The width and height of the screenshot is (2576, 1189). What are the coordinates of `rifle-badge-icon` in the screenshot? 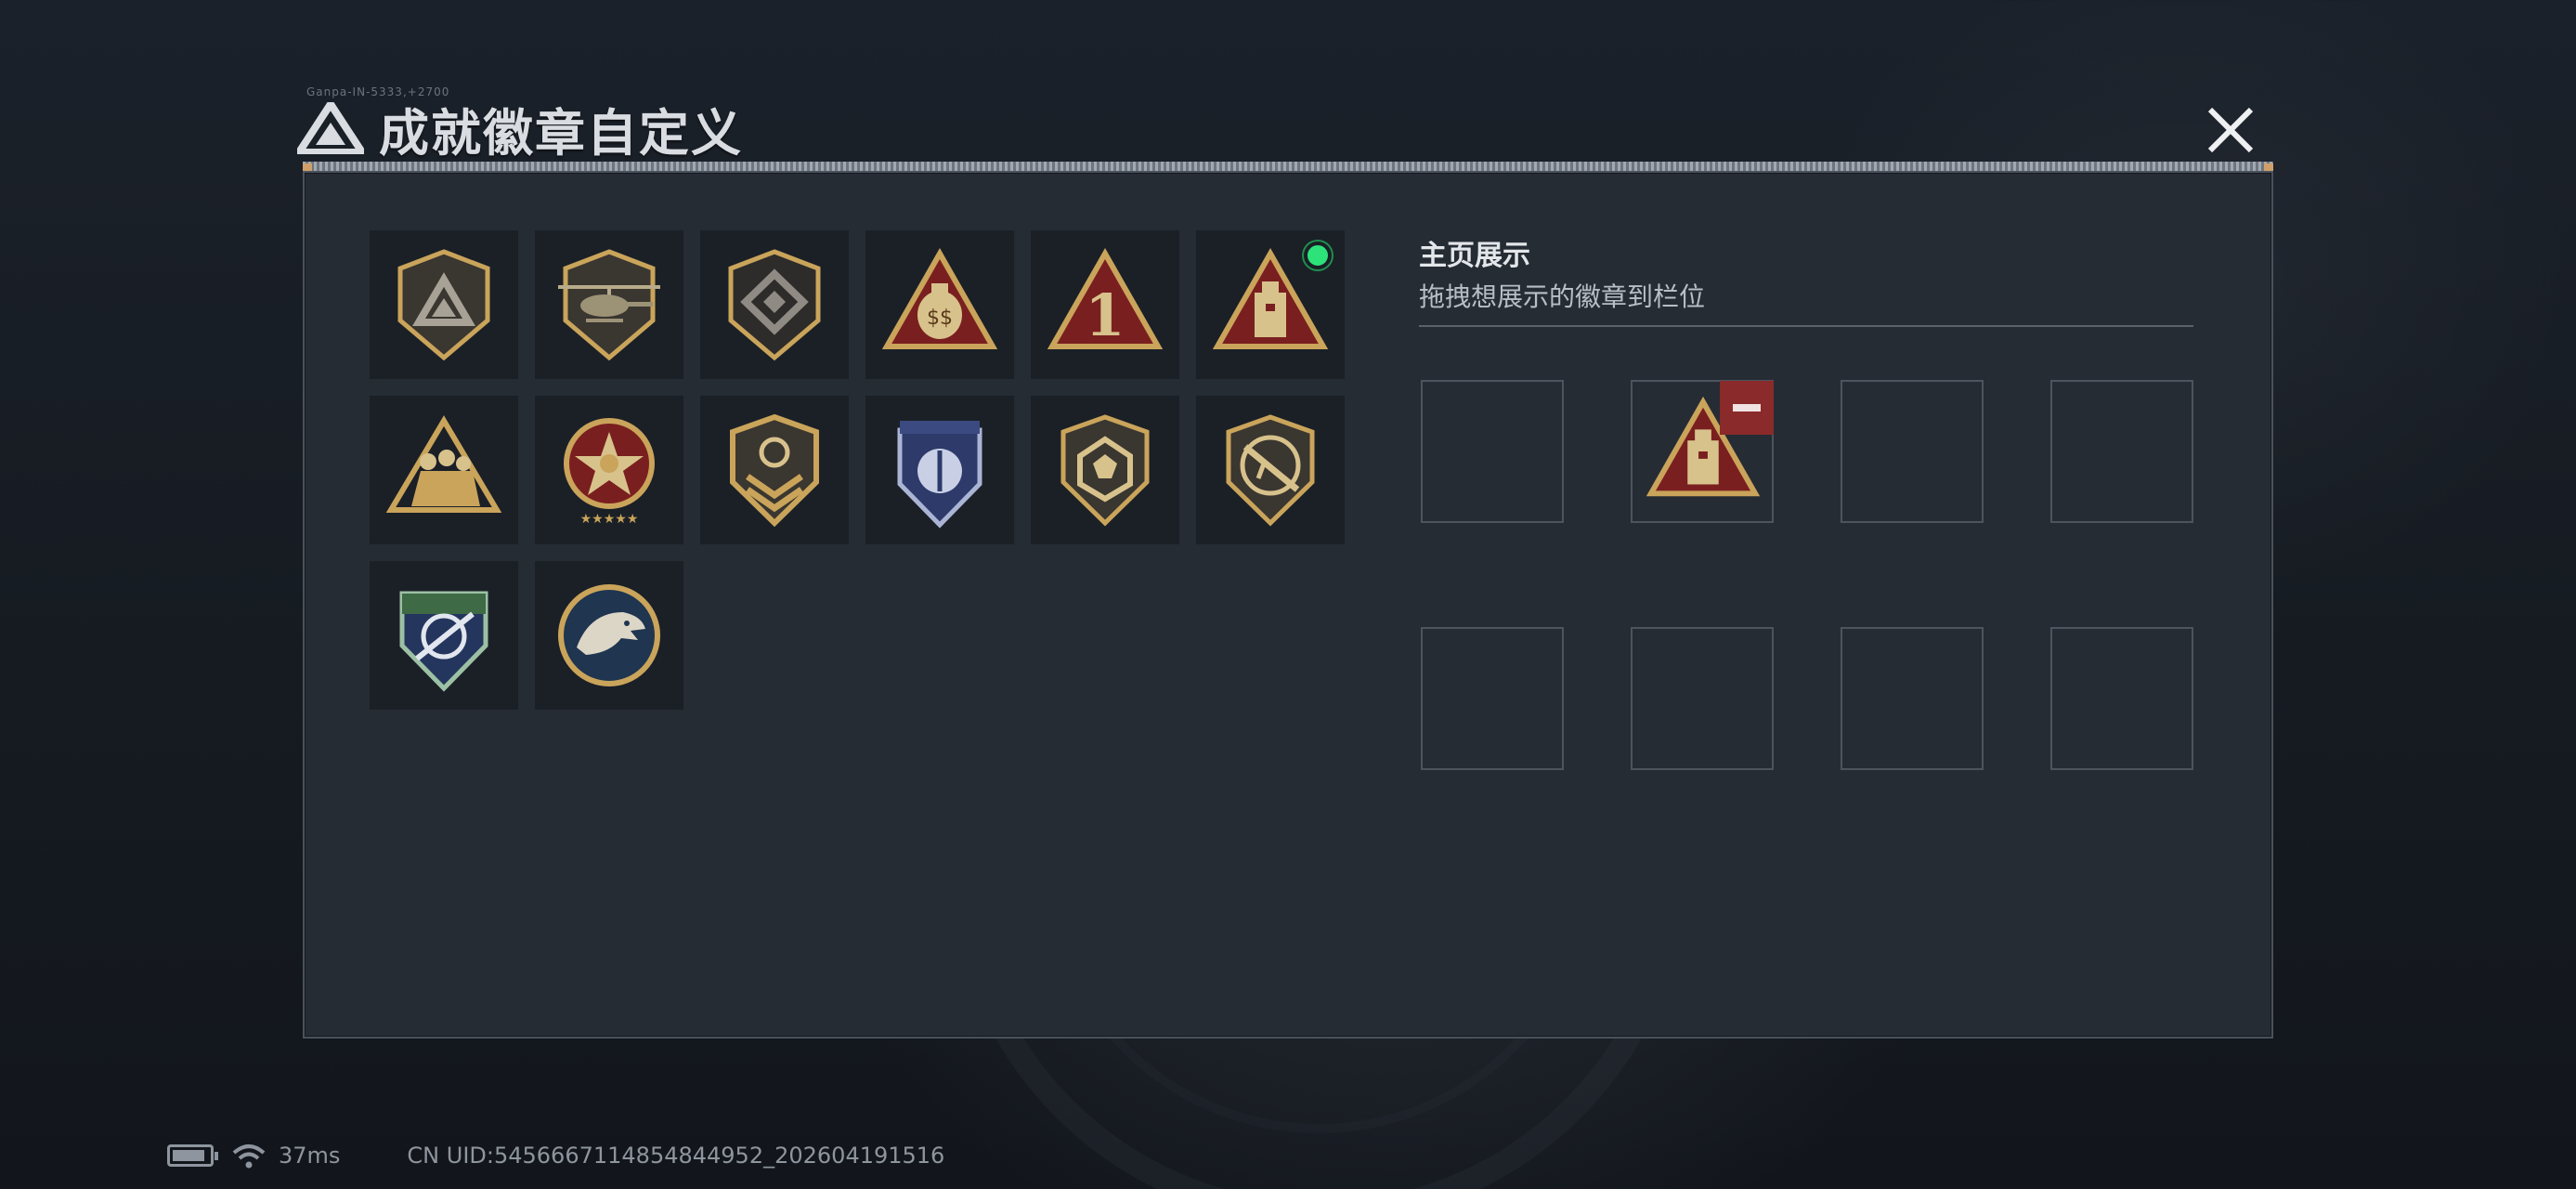 It's located at (1270, 470).